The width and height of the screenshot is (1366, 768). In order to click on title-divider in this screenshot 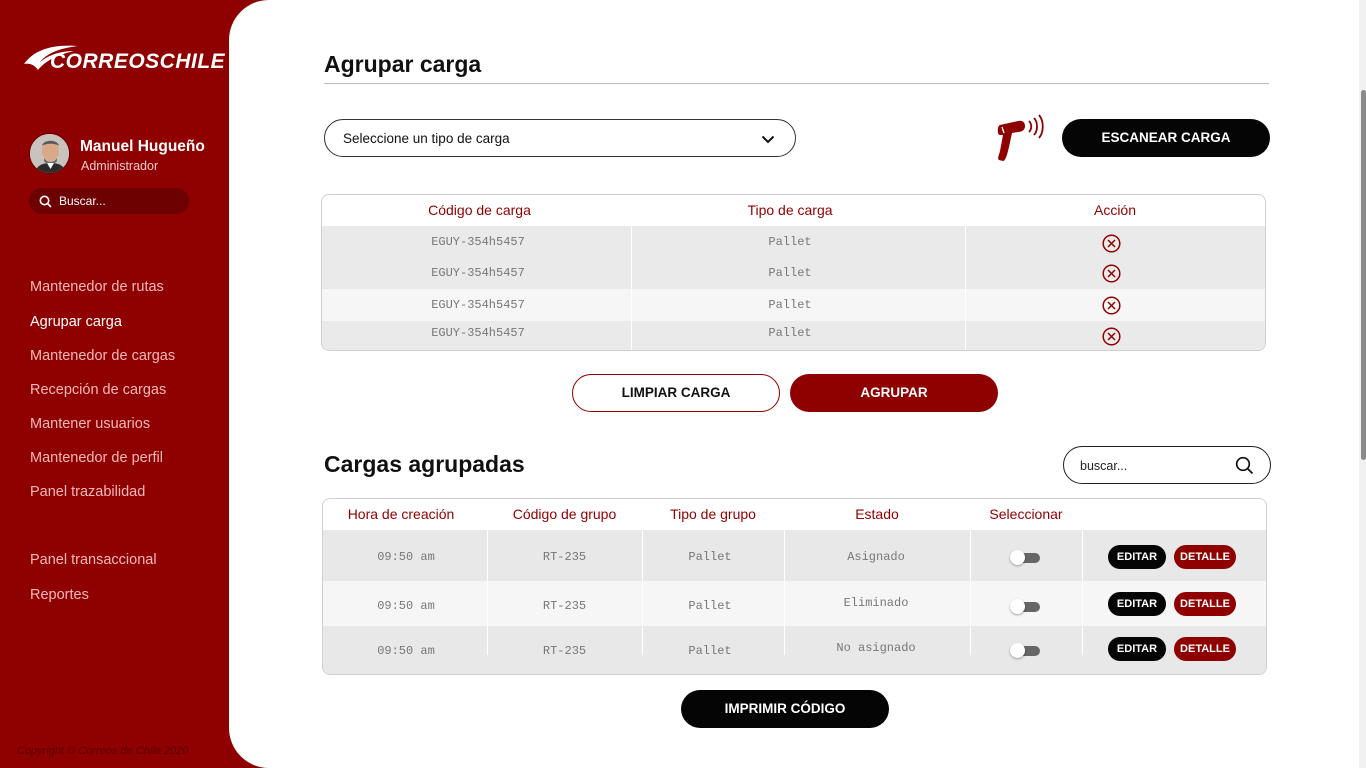, I will do `click(796, 83)`.